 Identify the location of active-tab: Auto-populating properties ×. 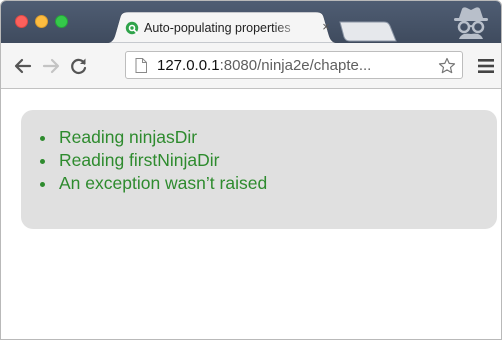
(222, 27).